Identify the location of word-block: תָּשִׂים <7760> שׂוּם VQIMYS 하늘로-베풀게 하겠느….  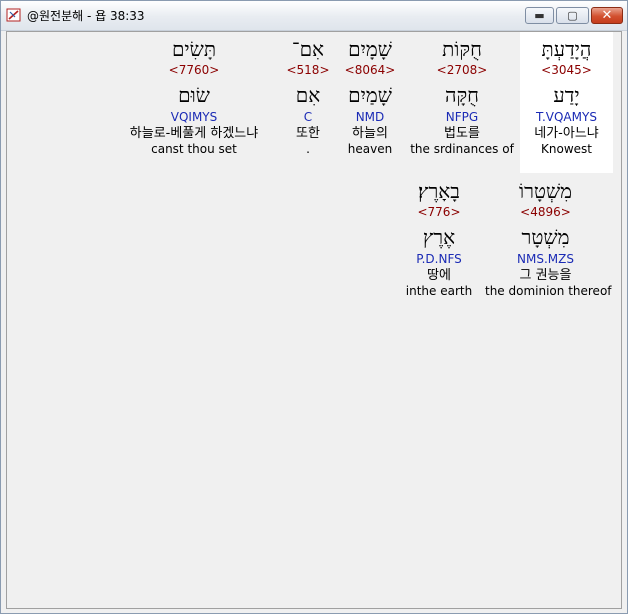
(194, 102).